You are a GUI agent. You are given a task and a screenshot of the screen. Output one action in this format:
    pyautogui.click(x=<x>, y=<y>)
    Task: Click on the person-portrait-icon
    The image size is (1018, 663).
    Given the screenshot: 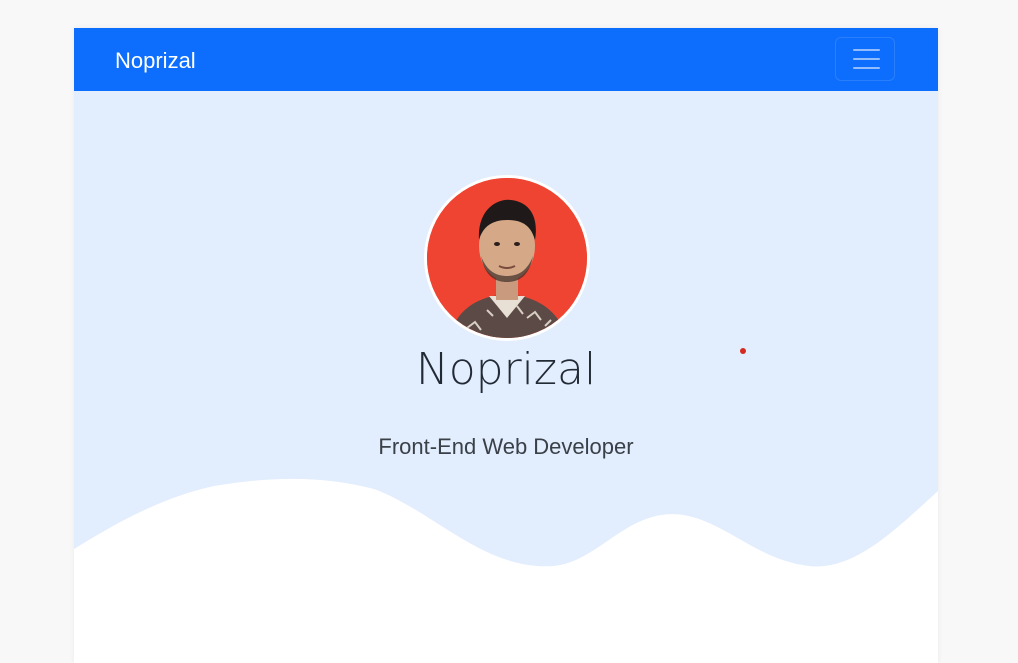 What is the action you would take?
    pyautogui.click(x=507, y=258)
    